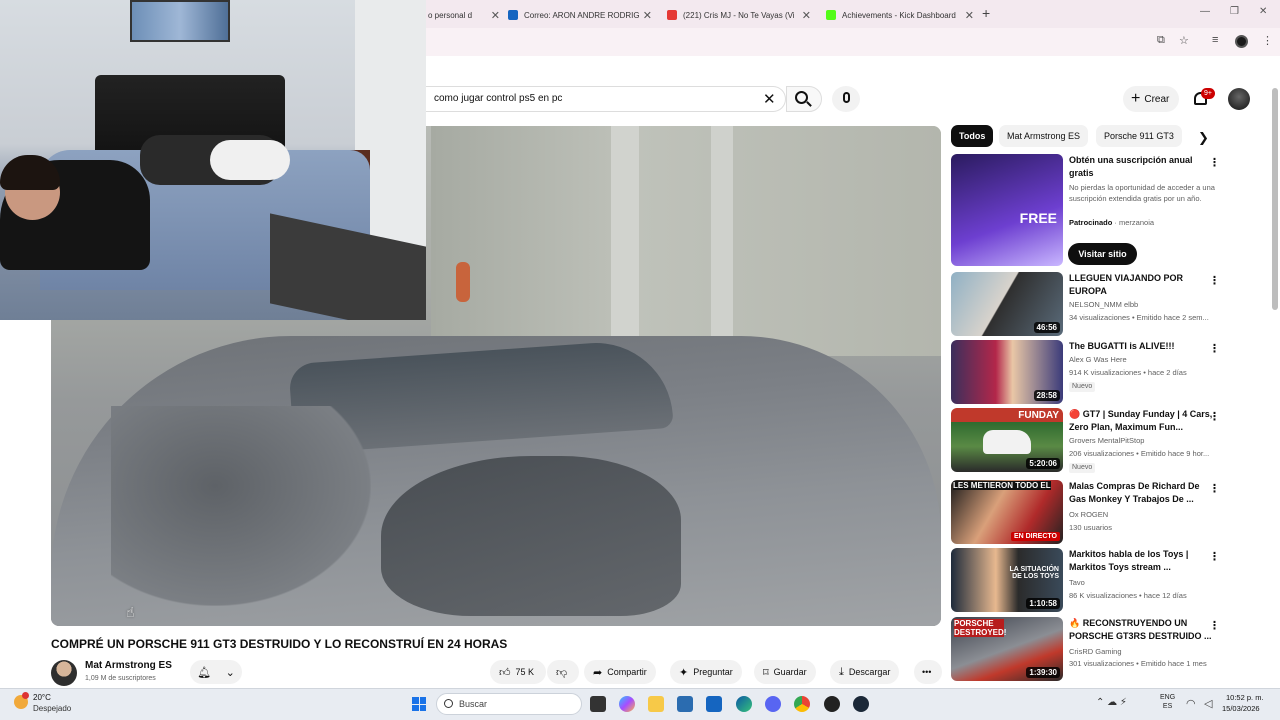 This screenshot has height=720, width=1280. What do you see at coordinates (865, 672) in the screenshot?
I see `download-button: ⤓ Descargar` at bounding box center [865, 672].